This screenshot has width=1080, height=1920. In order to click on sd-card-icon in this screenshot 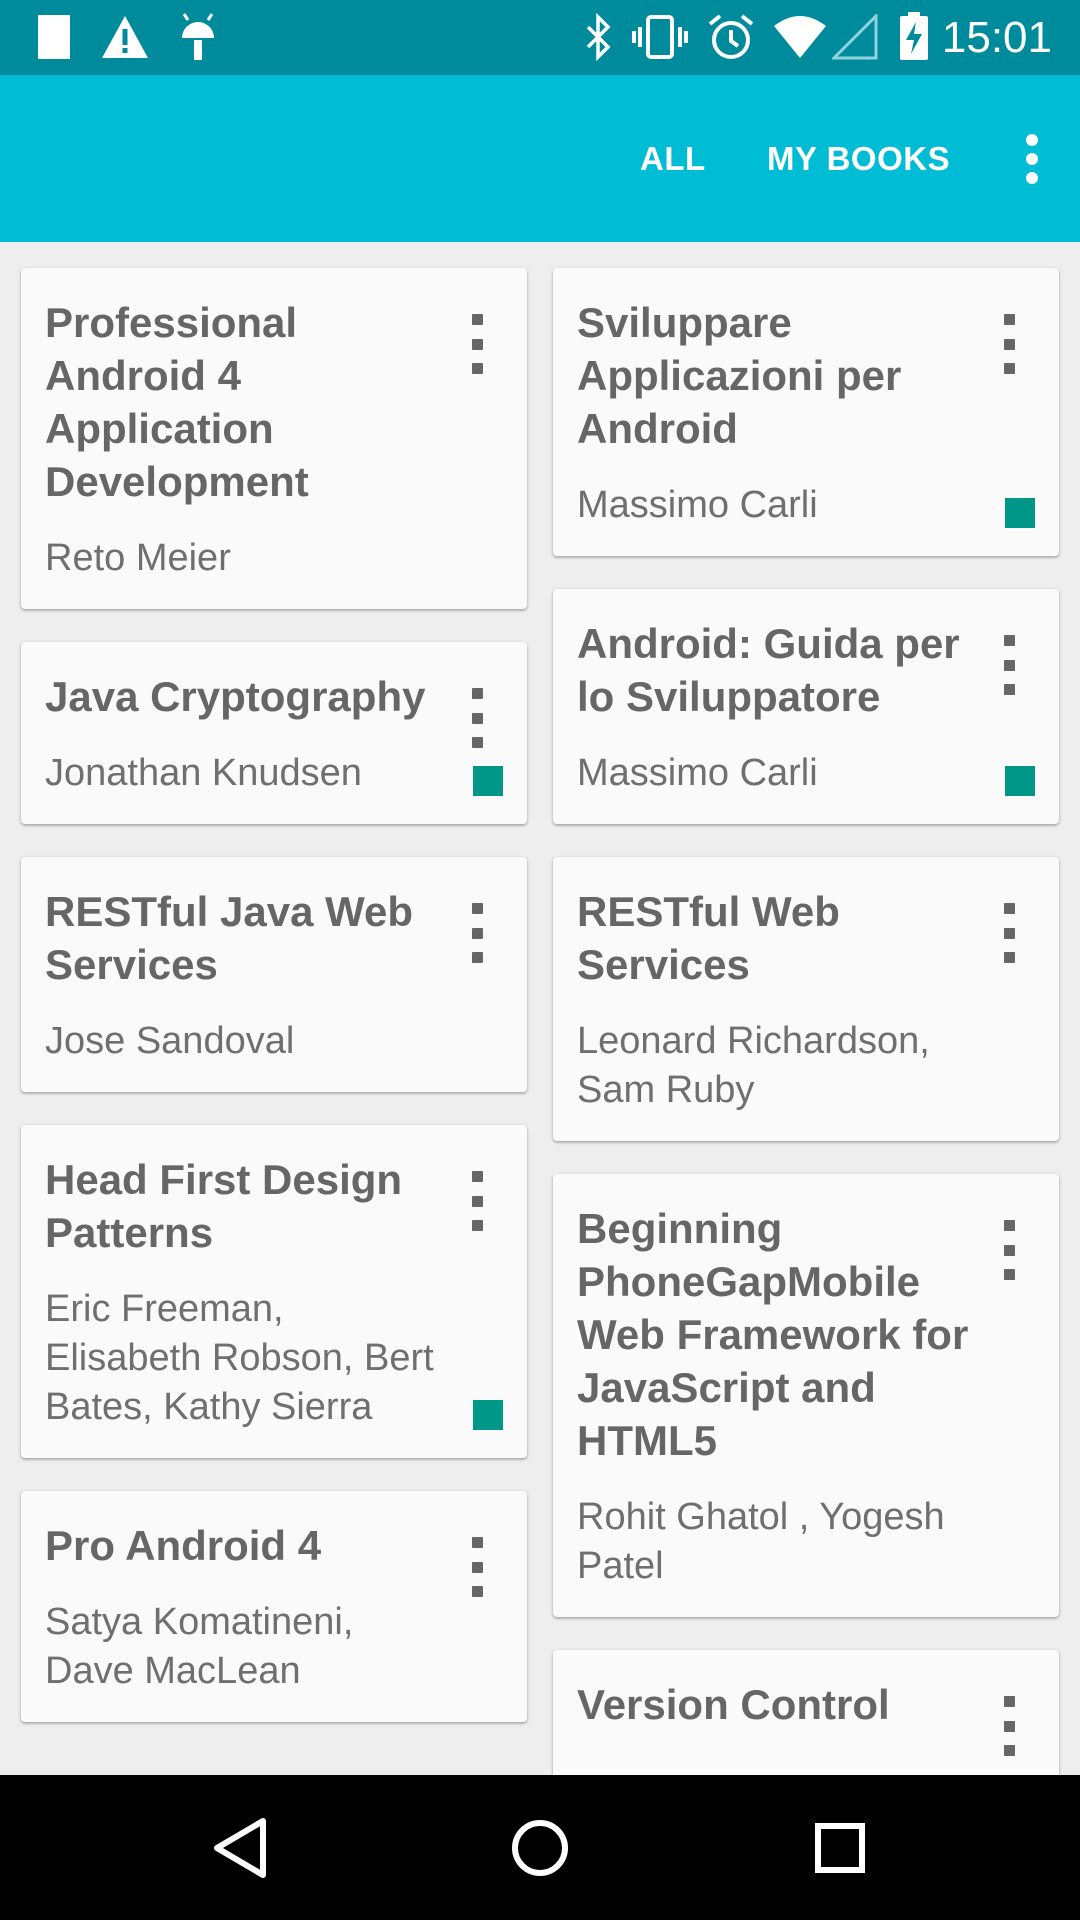, I will do `click(54, 37)`.